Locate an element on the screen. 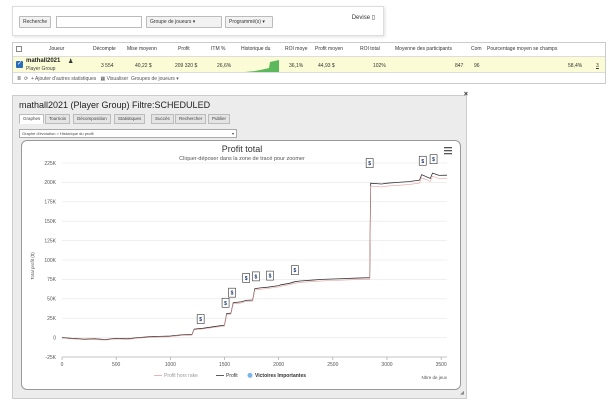  cell-profit-avg: 44,93 $ is located at coordinates (326, 66).